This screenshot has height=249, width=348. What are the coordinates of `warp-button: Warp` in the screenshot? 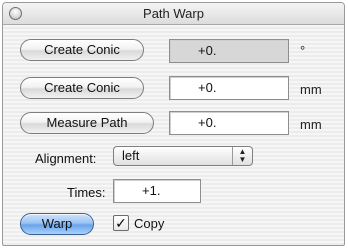 It's located at (57, 224).